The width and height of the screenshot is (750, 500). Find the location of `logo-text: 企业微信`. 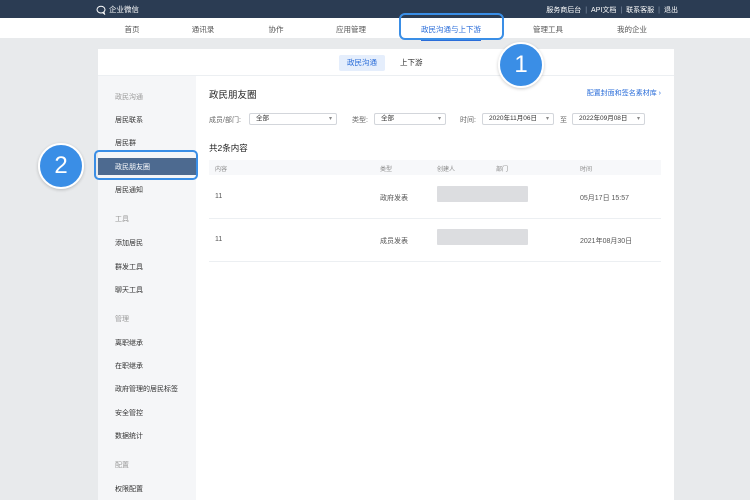

logo-text: 企业微信 is located at coordinates (124, 9).